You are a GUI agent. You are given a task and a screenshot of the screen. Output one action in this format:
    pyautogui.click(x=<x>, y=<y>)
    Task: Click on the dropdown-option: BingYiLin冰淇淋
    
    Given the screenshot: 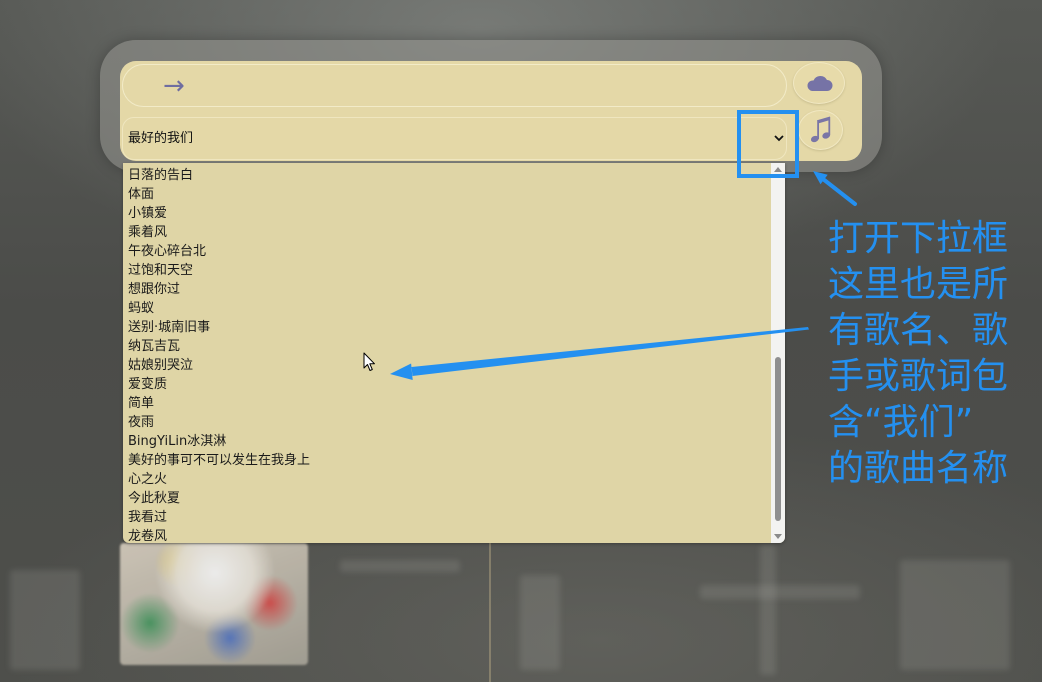 What is the action you would take?
    pyautogui.click(x=447, y=441)
    